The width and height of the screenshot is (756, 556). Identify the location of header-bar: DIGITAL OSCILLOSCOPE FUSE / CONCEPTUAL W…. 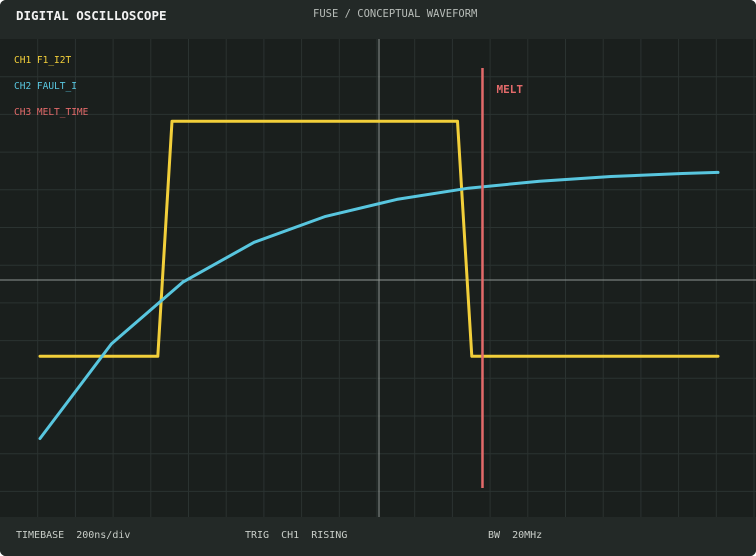
(378, 19).